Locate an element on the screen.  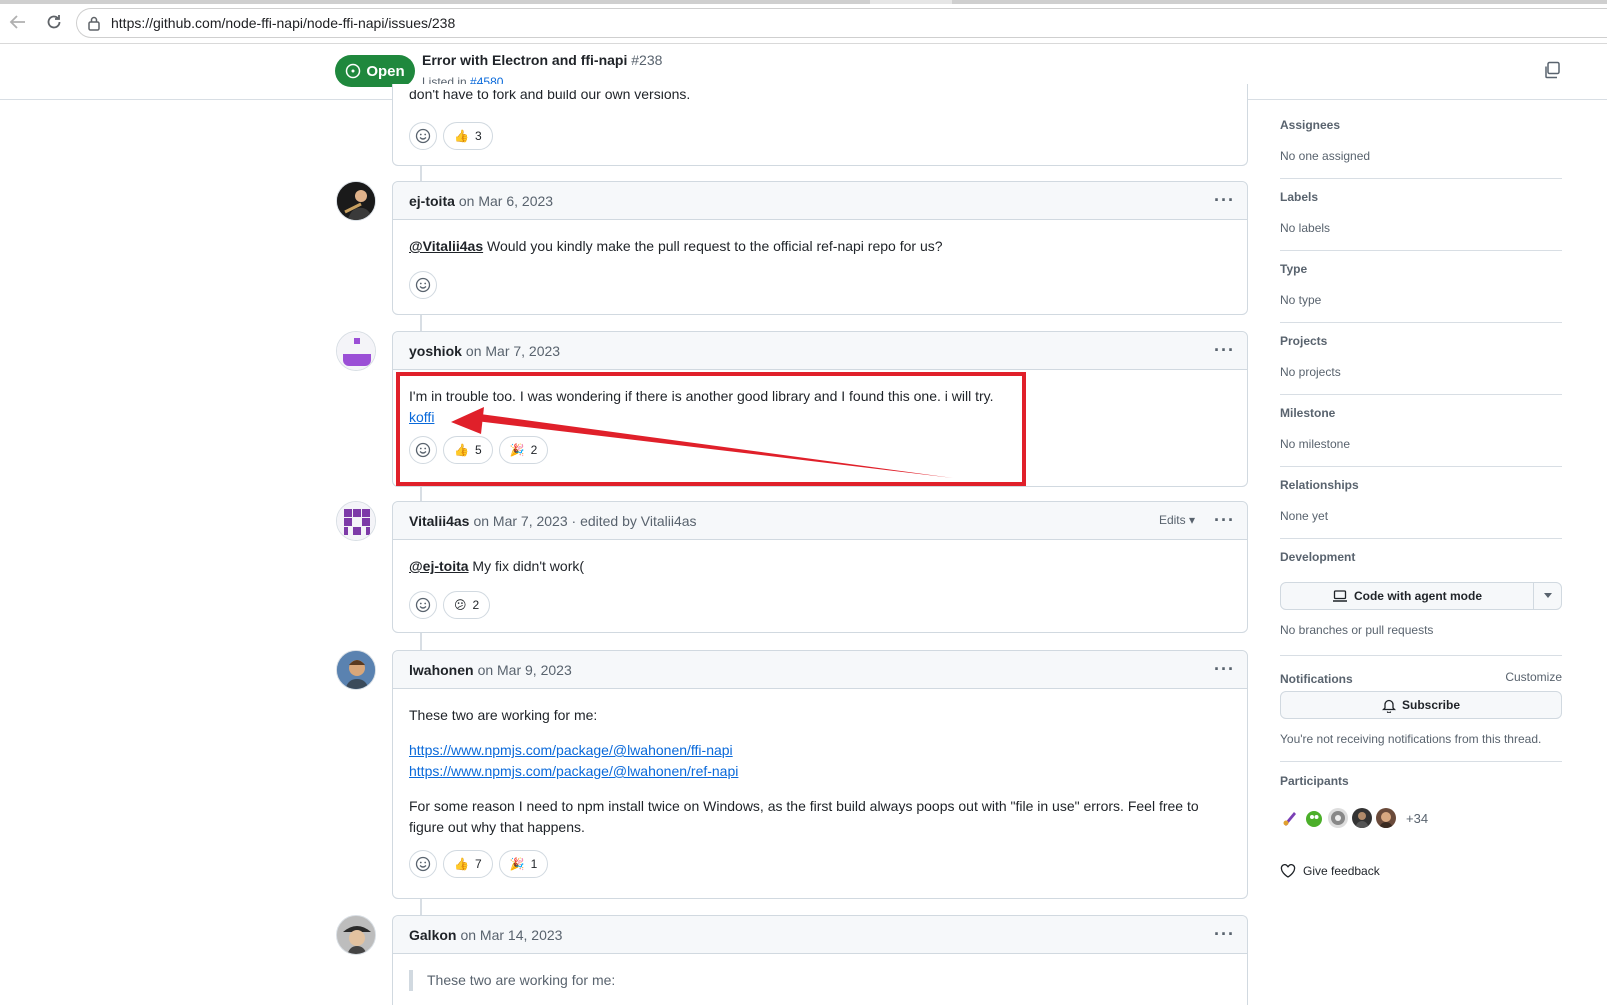
customize-notifications-link: Customize is located at coordinates (1533, 677).